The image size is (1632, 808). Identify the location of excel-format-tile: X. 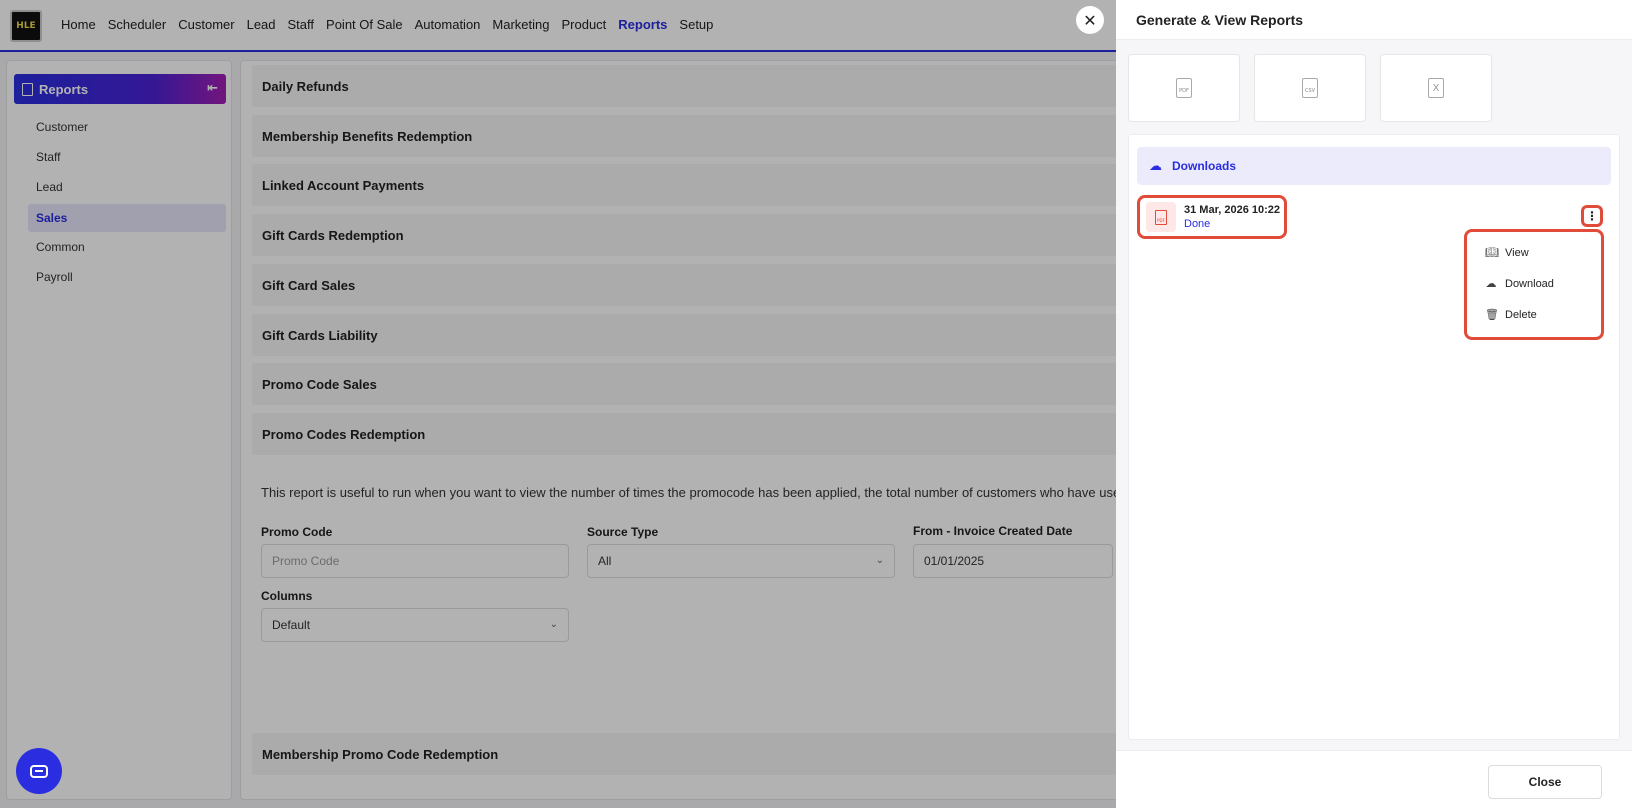
(1436, 88).